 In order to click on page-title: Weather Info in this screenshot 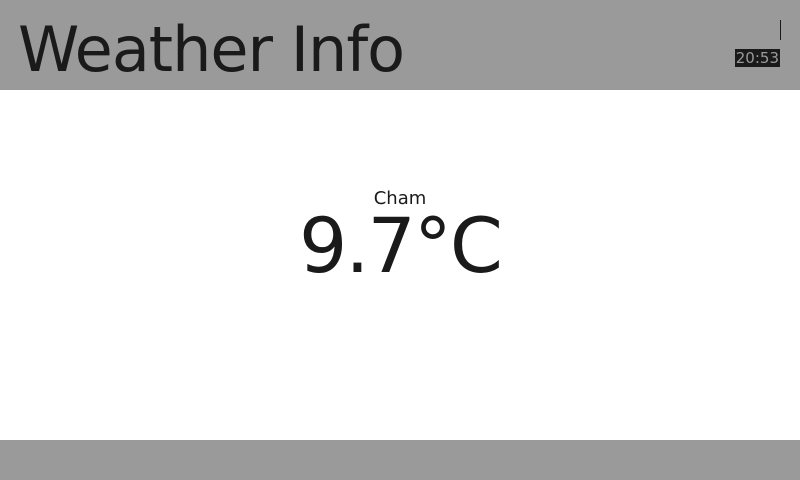, I will do `click(211, 49)`.